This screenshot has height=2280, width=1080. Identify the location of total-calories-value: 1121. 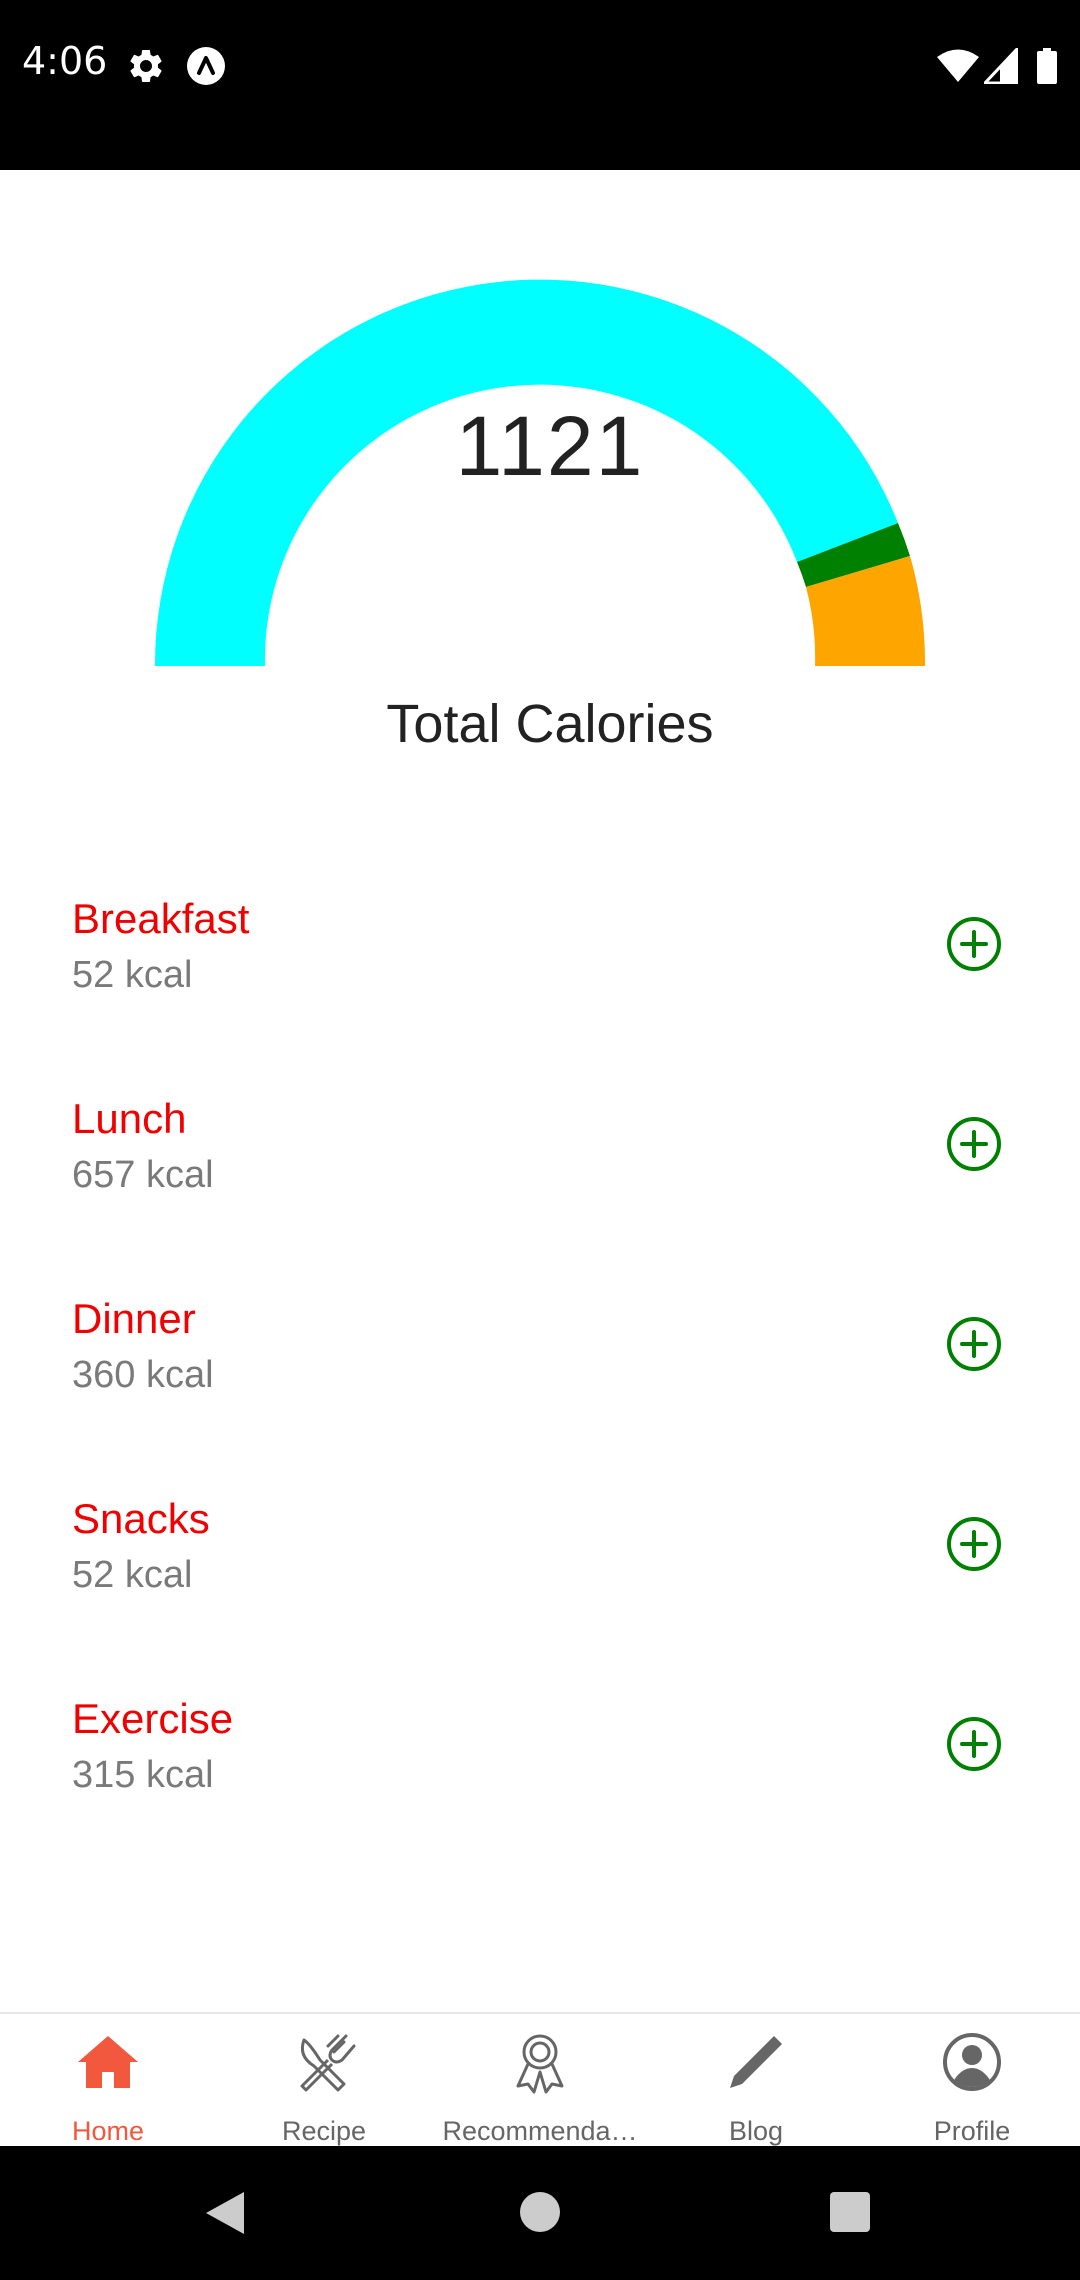
(550, 446).